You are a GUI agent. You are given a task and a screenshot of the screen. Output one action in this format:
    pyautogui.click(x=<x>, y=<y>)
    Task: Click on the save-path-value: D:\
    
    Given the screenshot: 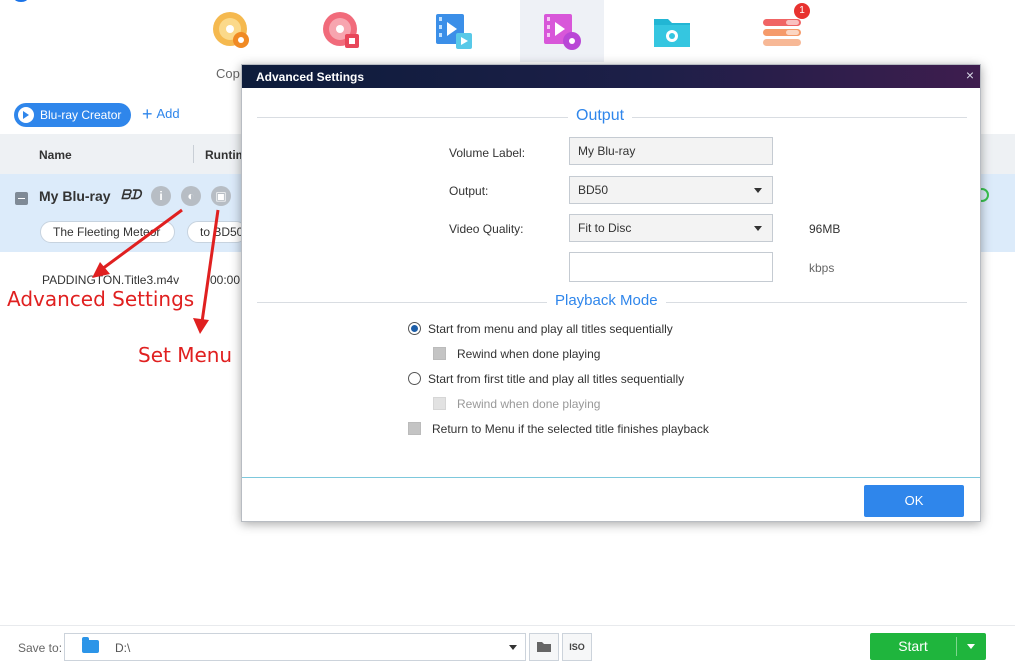 What is the action you would take?
    pyautogui.click(x=123, y=648)
    